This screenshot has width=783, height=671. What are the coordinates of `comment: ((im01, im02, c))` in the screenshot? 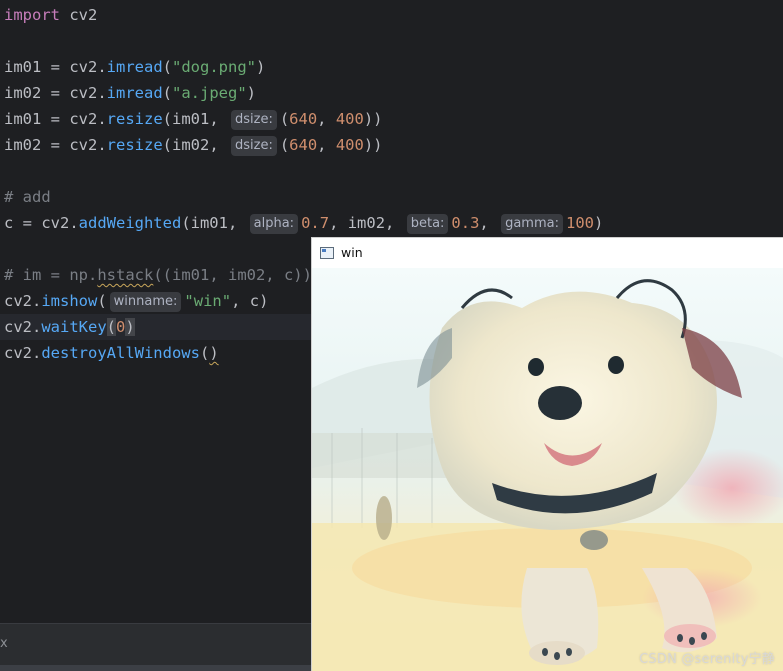 It's located at (232, 275).